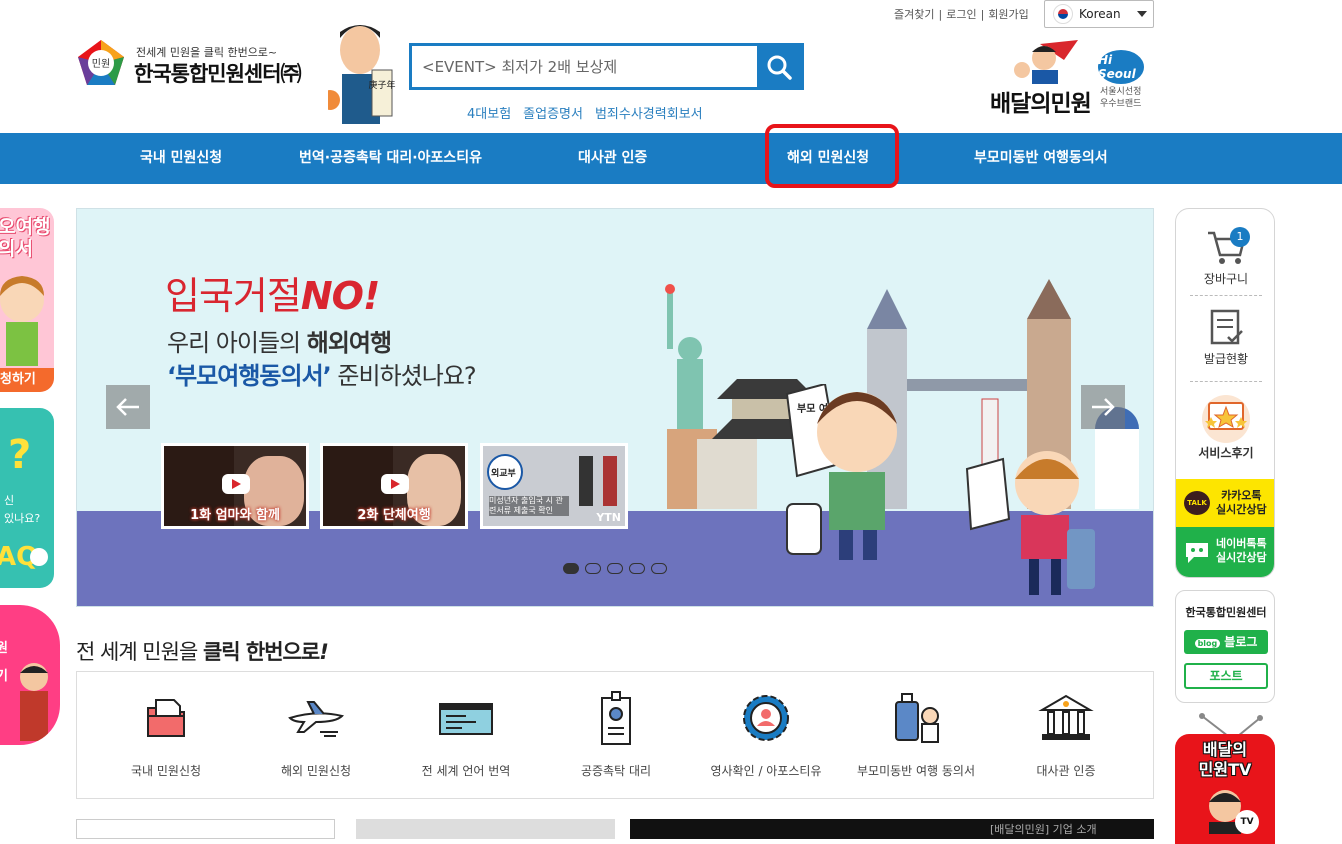 The width and height of the screenshot is (1342, 844). What do you see at coordinates (586, 66) in the screenshot?
I see `search-input` at bounding box center [586, 66].